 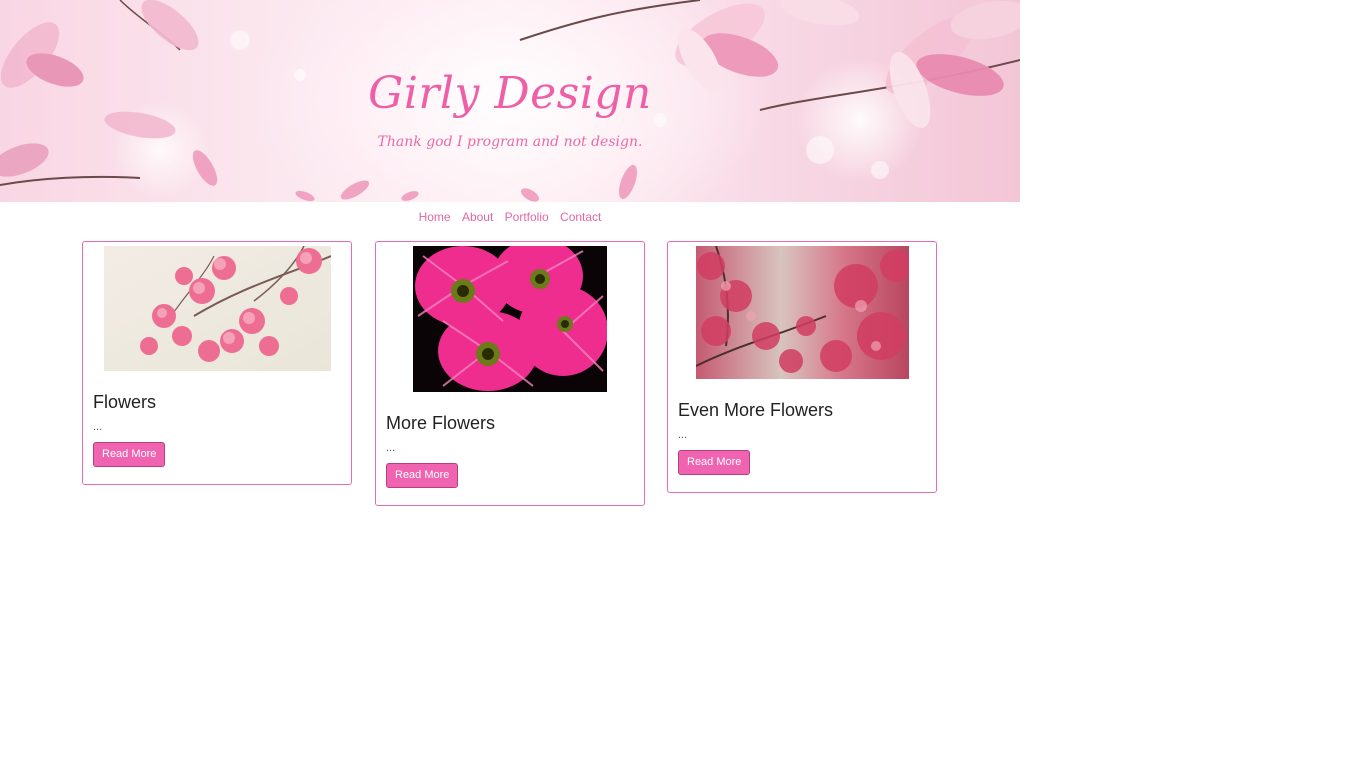 What do you see at coordinates (125, 402) in the screenshot?
I see `card-title: Flowers` at bounding box center [125, 402].